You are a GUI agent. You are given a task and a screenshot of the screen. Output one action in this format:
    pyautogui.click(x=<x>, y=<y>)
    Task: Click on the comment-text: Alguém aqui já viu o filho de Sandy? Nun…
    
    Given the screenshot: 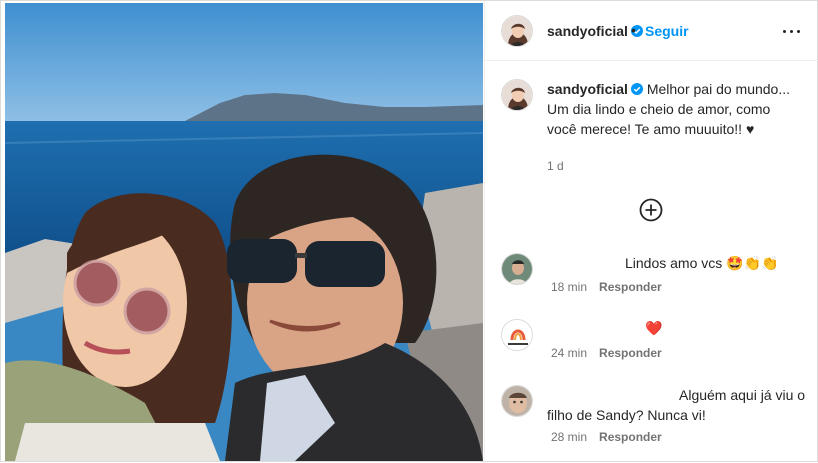 What is the action you would take?
    pyautogui.click(x=676, y=405)
    